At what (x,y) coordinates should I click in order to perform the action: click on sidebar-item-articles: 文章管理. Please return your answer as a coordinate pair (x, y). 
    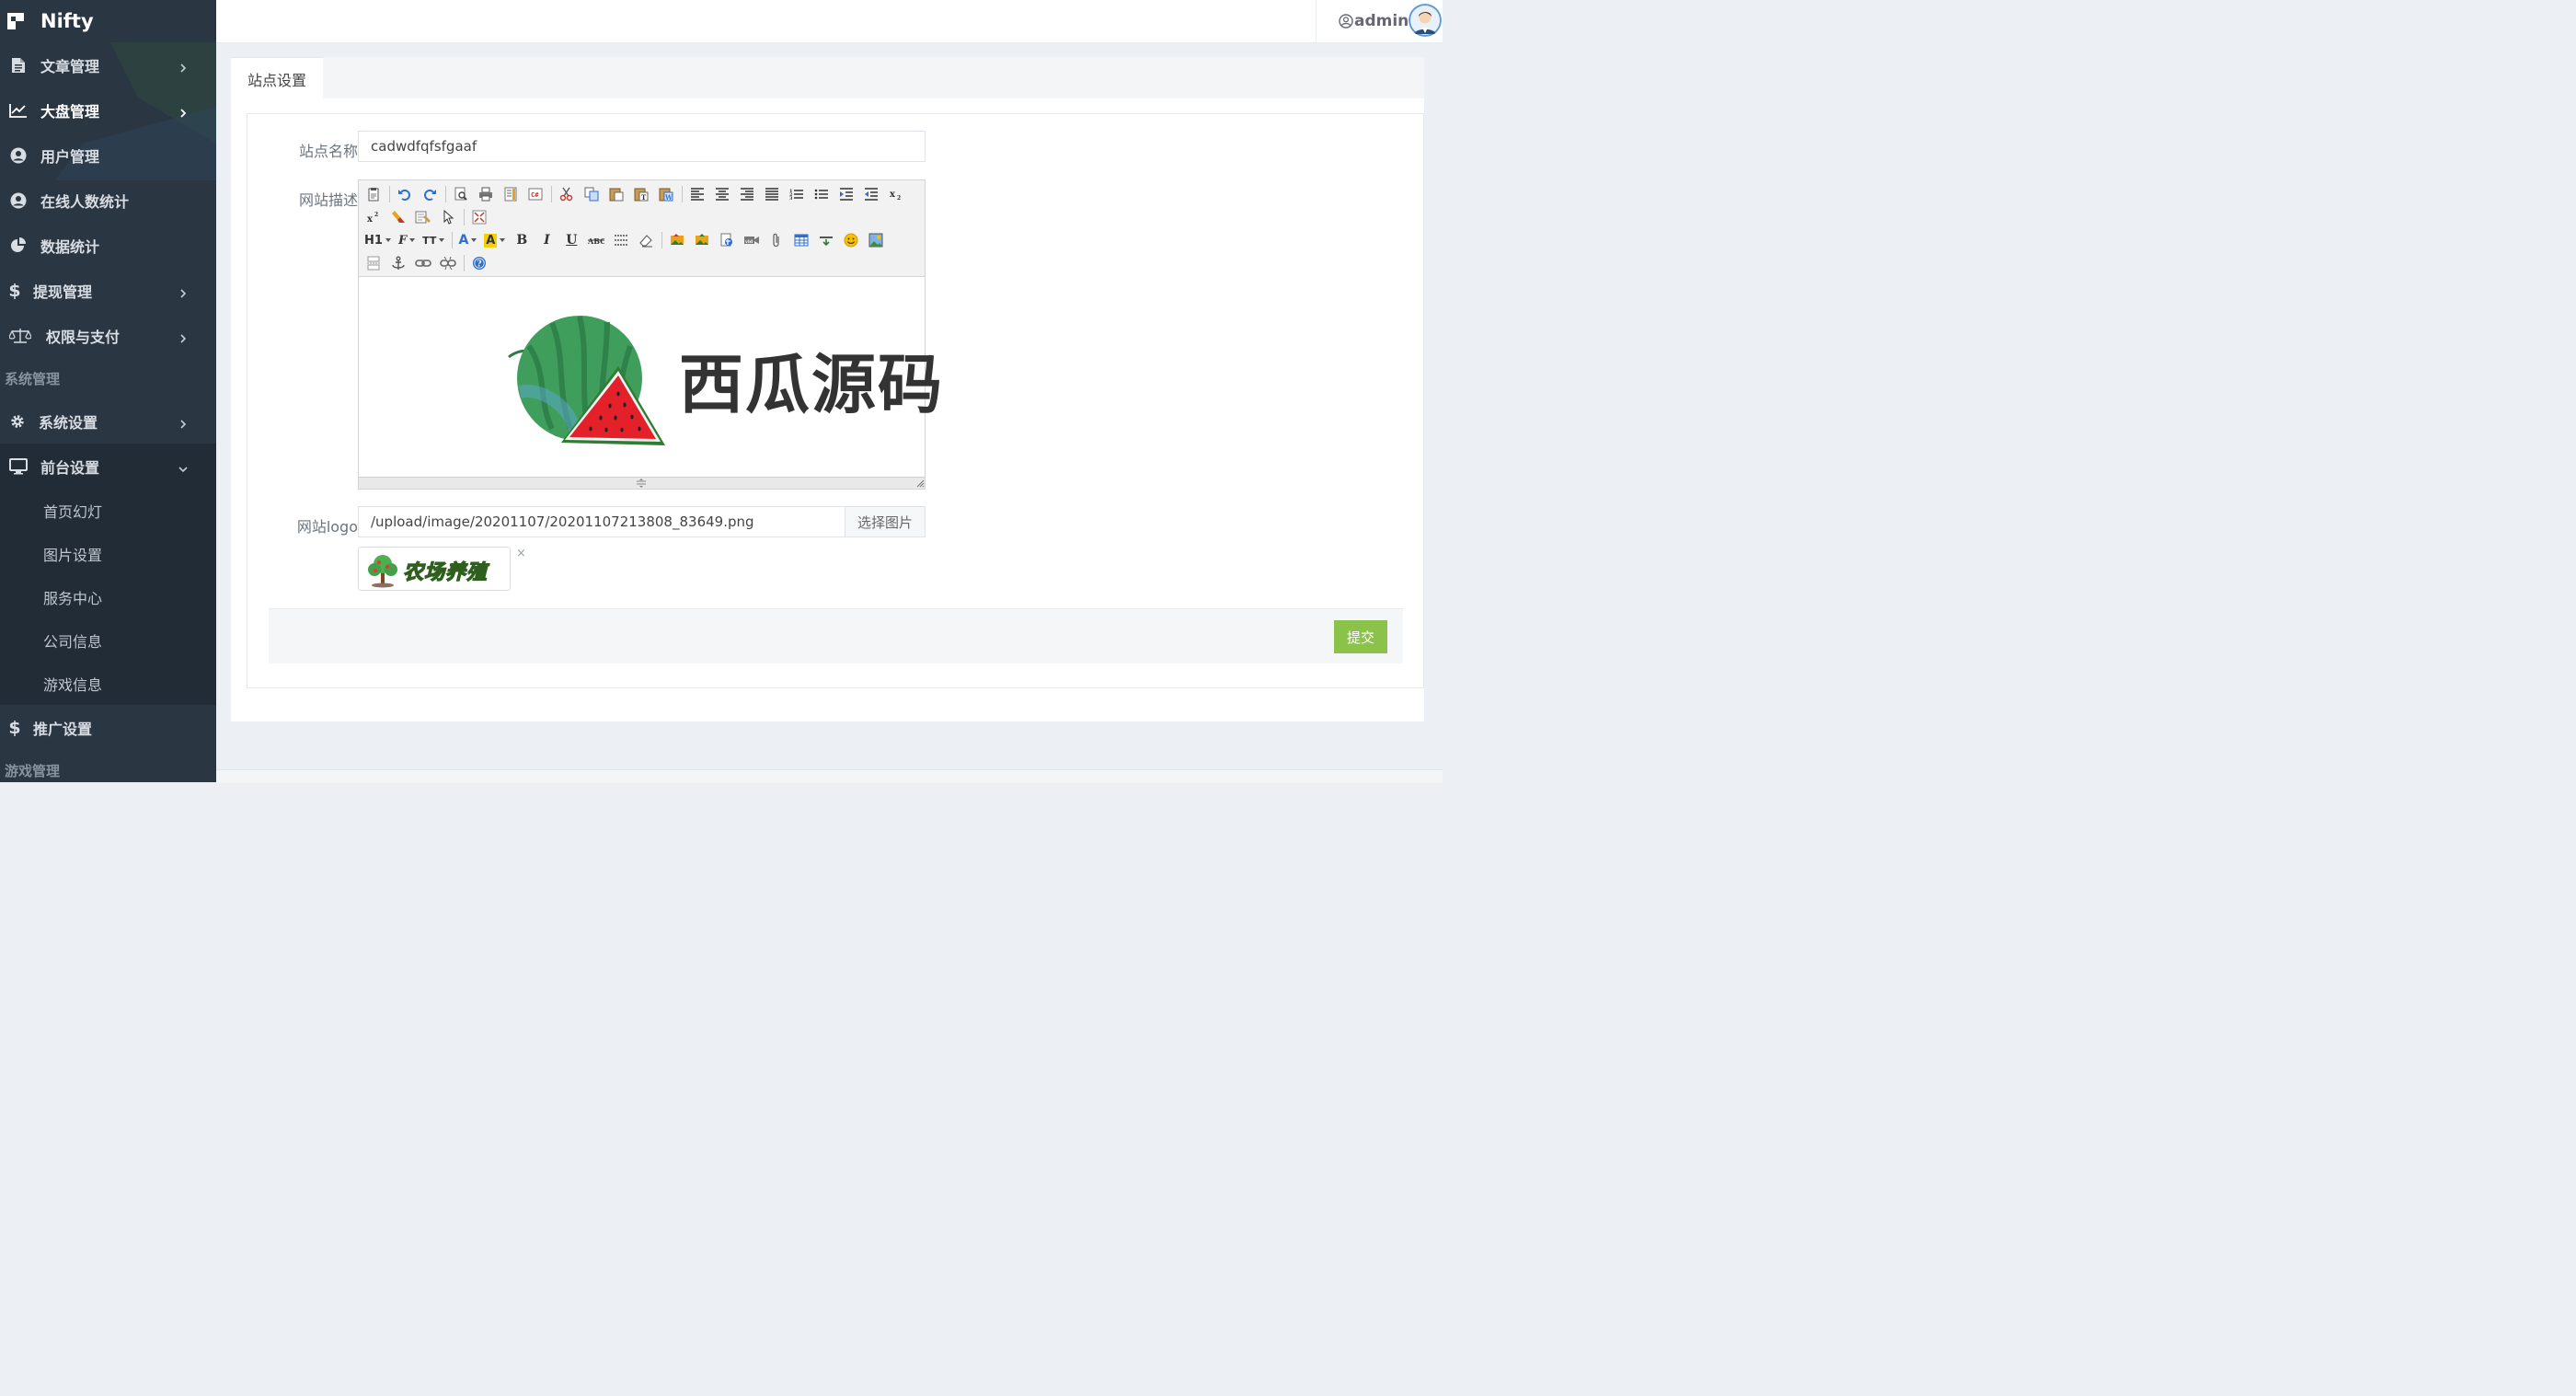
    Looking at the image, I should click on (108, 65).